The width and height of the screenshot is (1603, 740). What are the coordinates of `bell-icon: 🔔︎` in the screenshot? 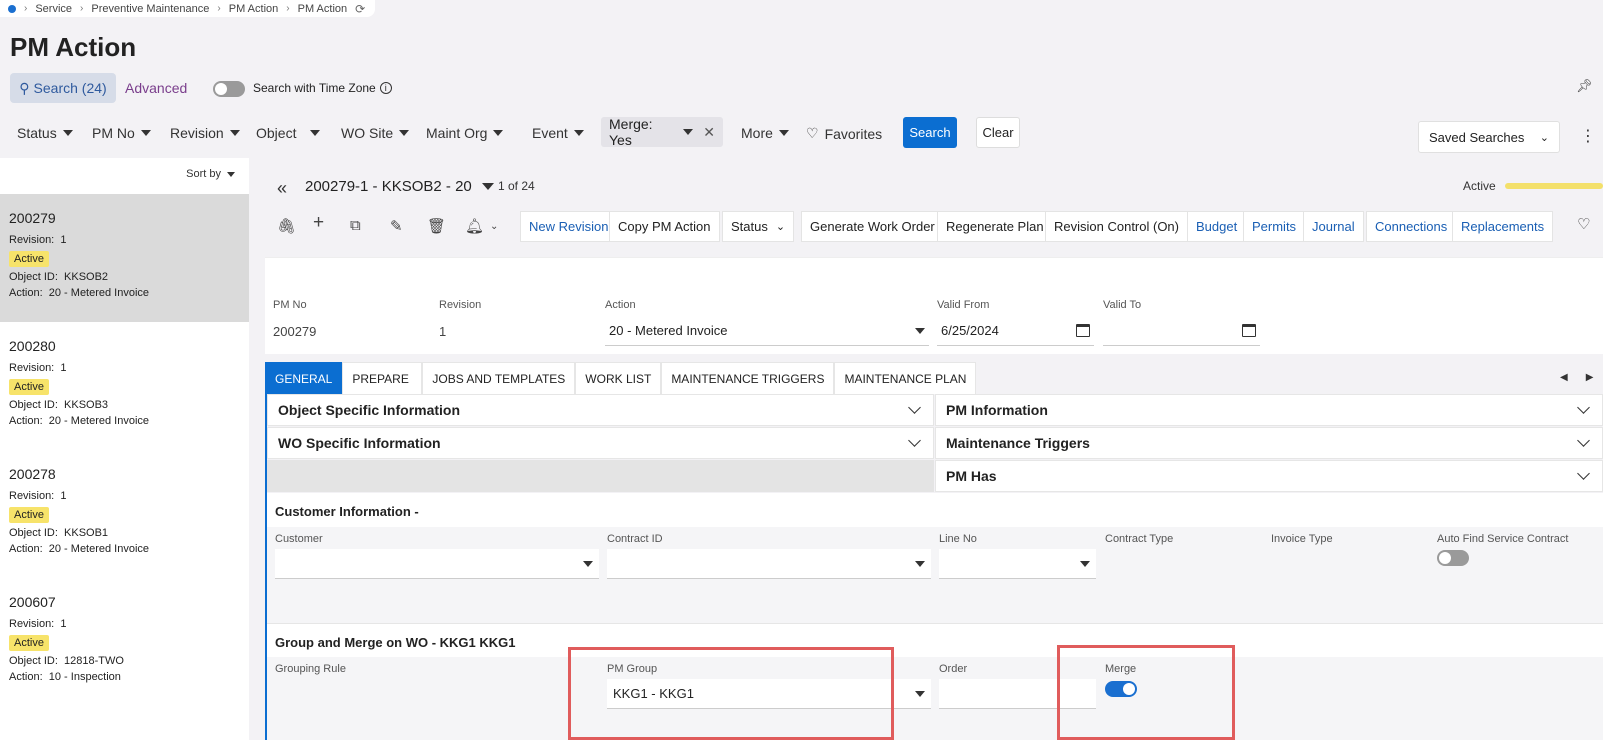 It's located at (475, 226).